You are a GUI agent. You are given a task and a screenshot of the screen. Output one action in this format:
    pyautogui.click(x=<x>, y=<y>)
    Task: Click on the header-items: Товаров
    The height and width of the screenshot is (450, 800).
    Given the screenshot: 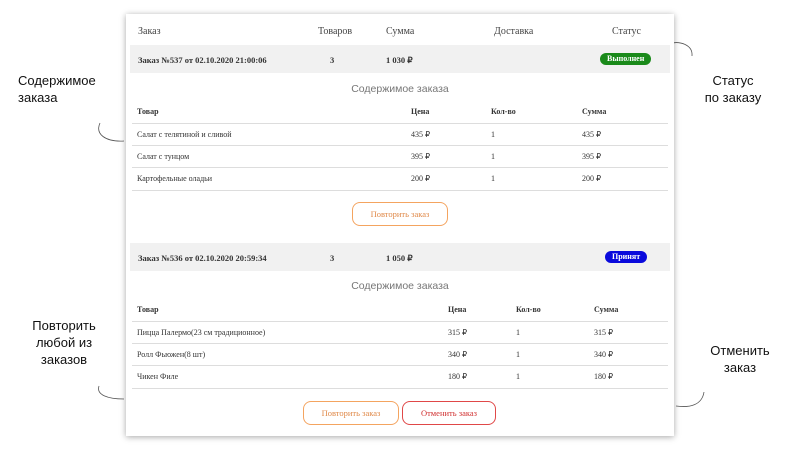 What is the action you would take?
    pyautogui.click(x=335, y=31)
    